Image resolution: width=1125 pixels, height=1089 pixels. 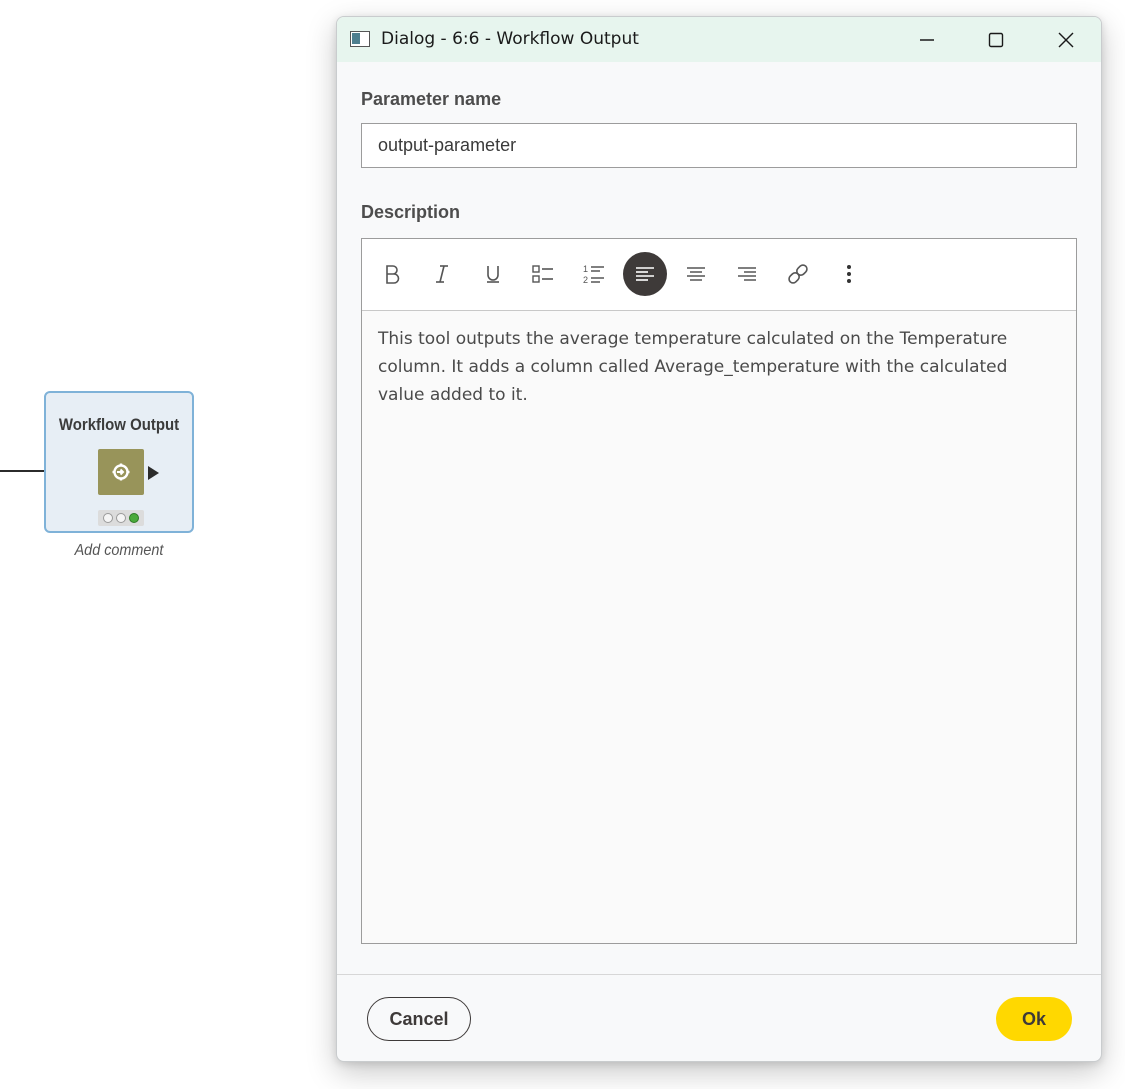 I want to click on svg-text: 1, so click(x=585, y=269).